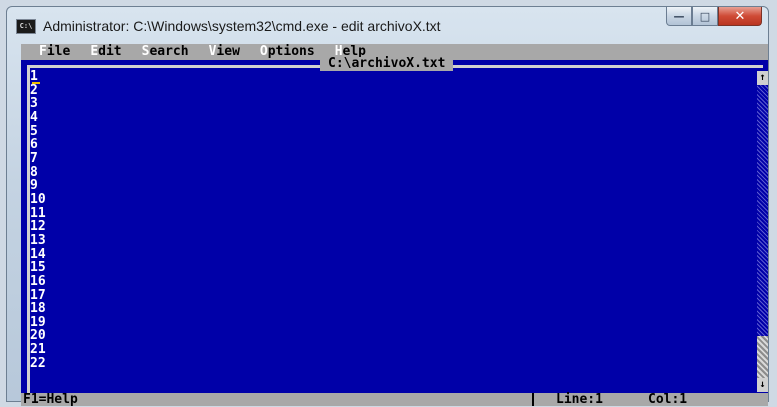 The image size is (777, 407). Describe the element at coordinates (34, 172) in the screenshot. I see `line-number: 8` at that location.